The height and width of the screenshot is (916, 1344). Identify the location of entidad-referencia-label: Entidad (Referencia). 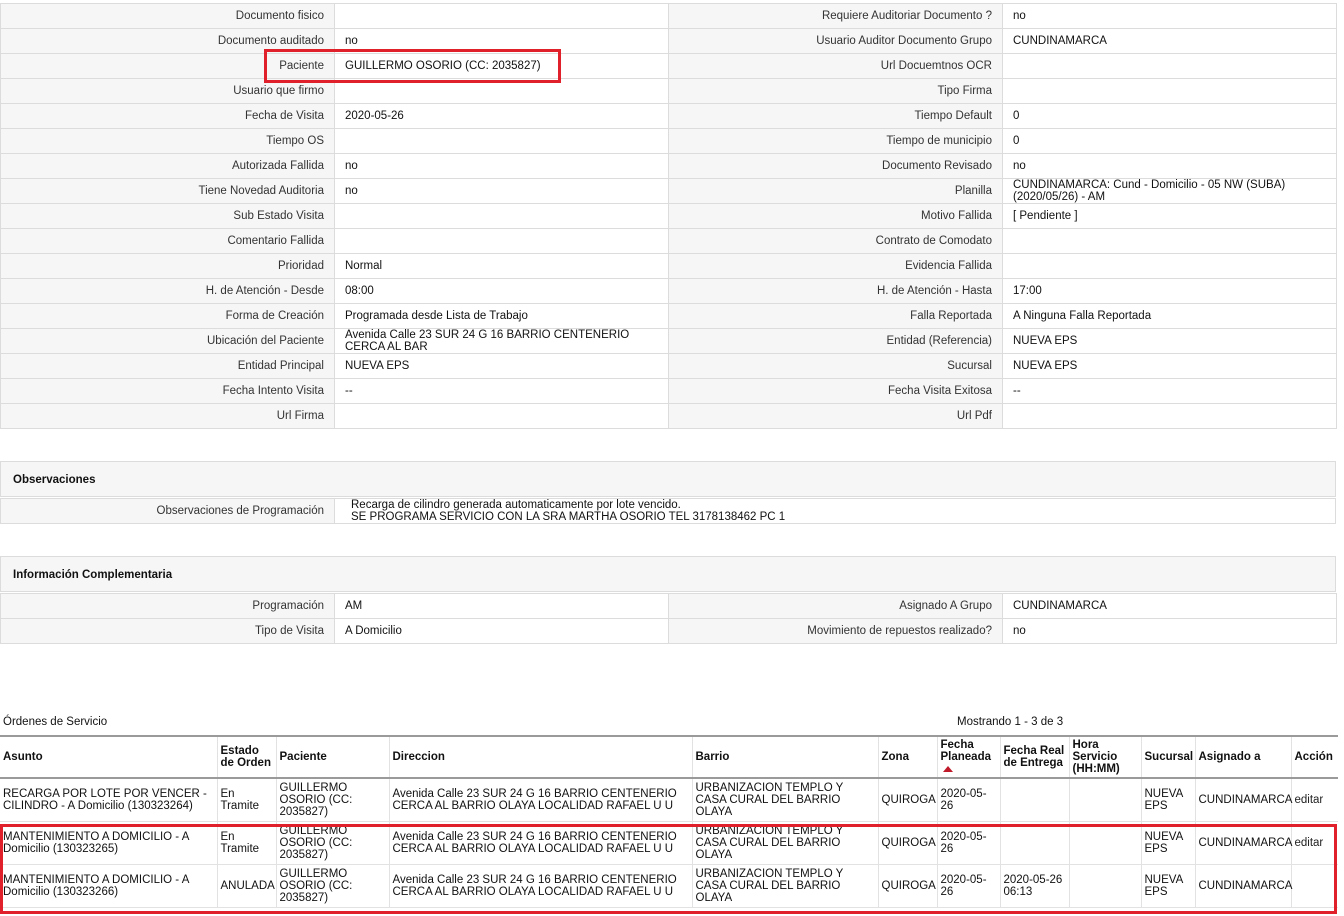
(835, 341).